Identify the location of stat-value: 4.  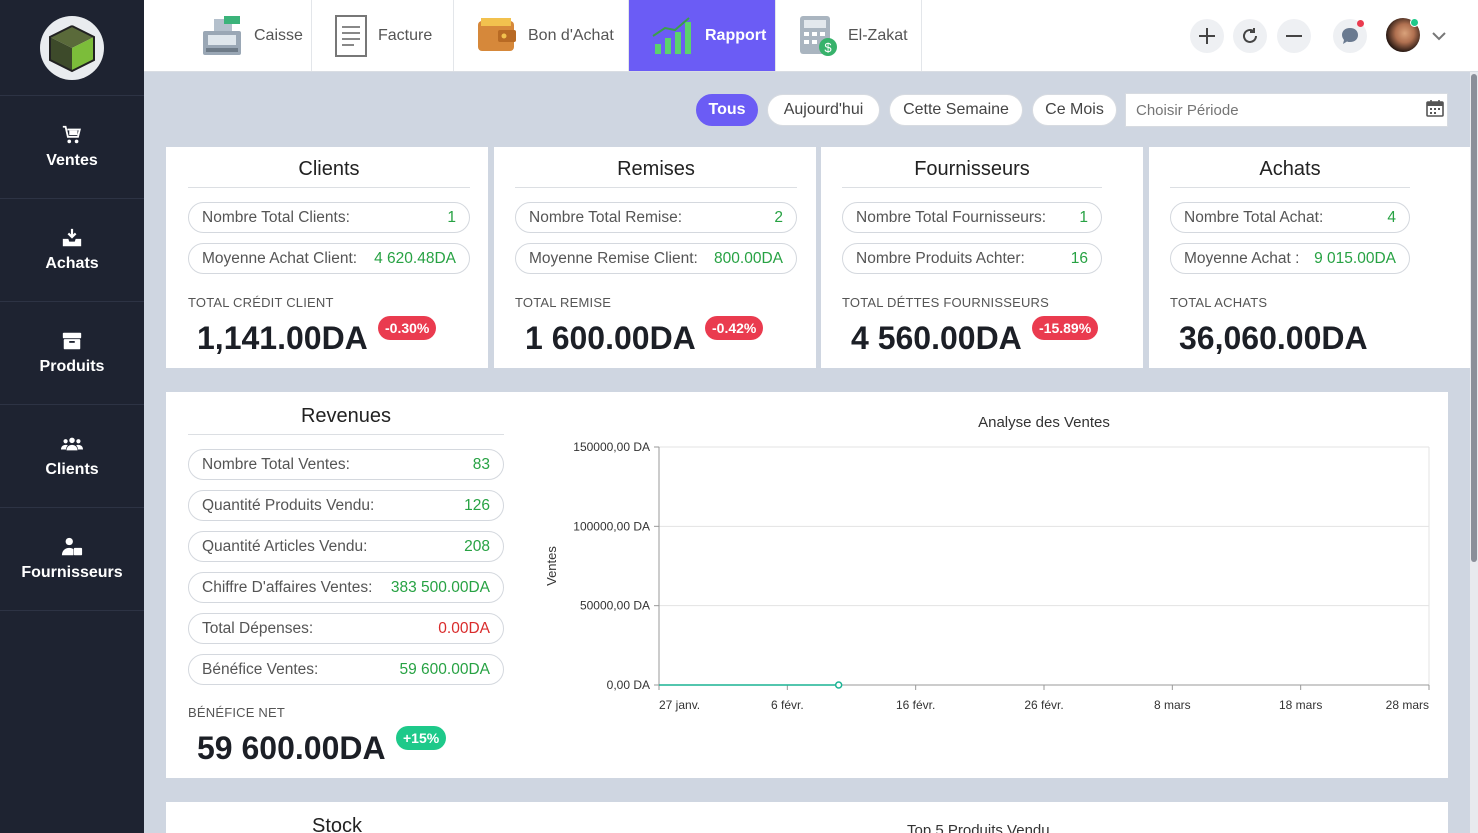
(1391, 217).